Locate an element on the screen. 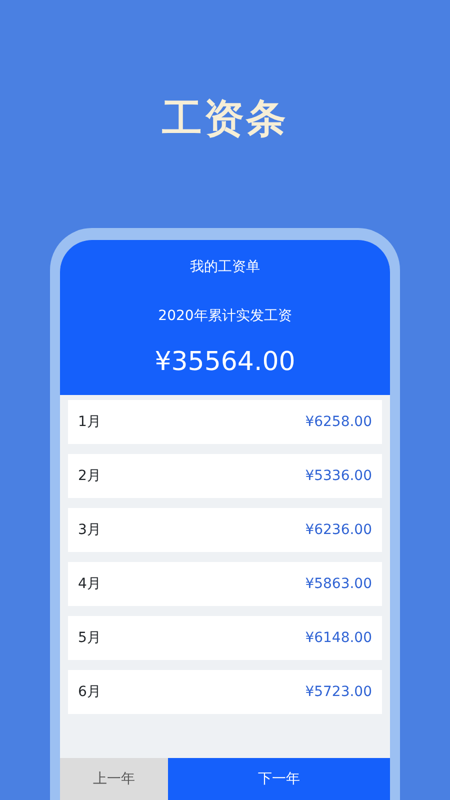 This screenshot has height=800, width=450. headline: 工资条 is located at coordinates (225, 119).